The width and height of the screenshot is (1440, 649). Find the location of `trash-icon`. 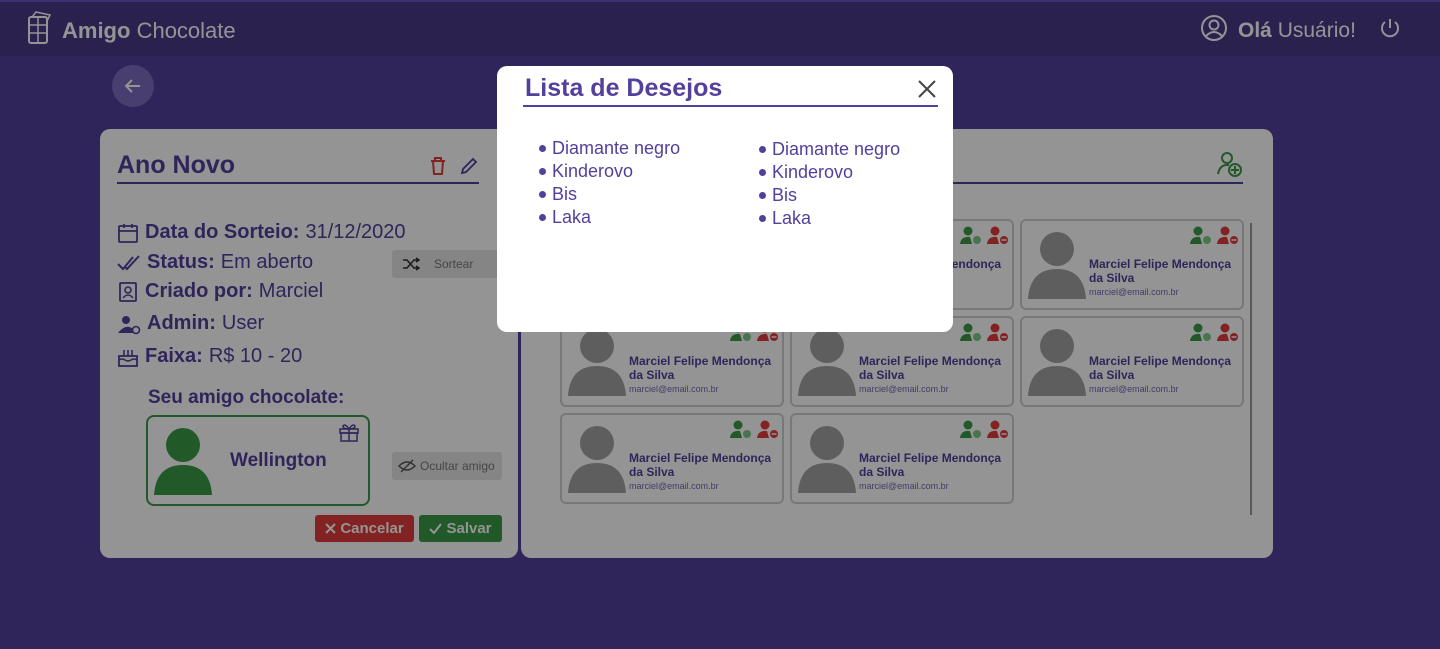

trash-icon is located at coordinates (438, 168).